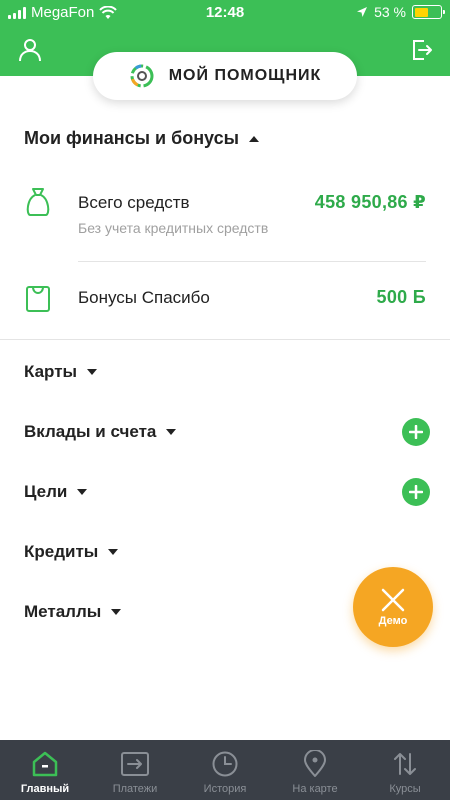 The height and width of the screenshot is (800, 450). Describe the element at coordinates (401, 297) in the screenshot. I see `bonuses-value: 500 Б` at that location.